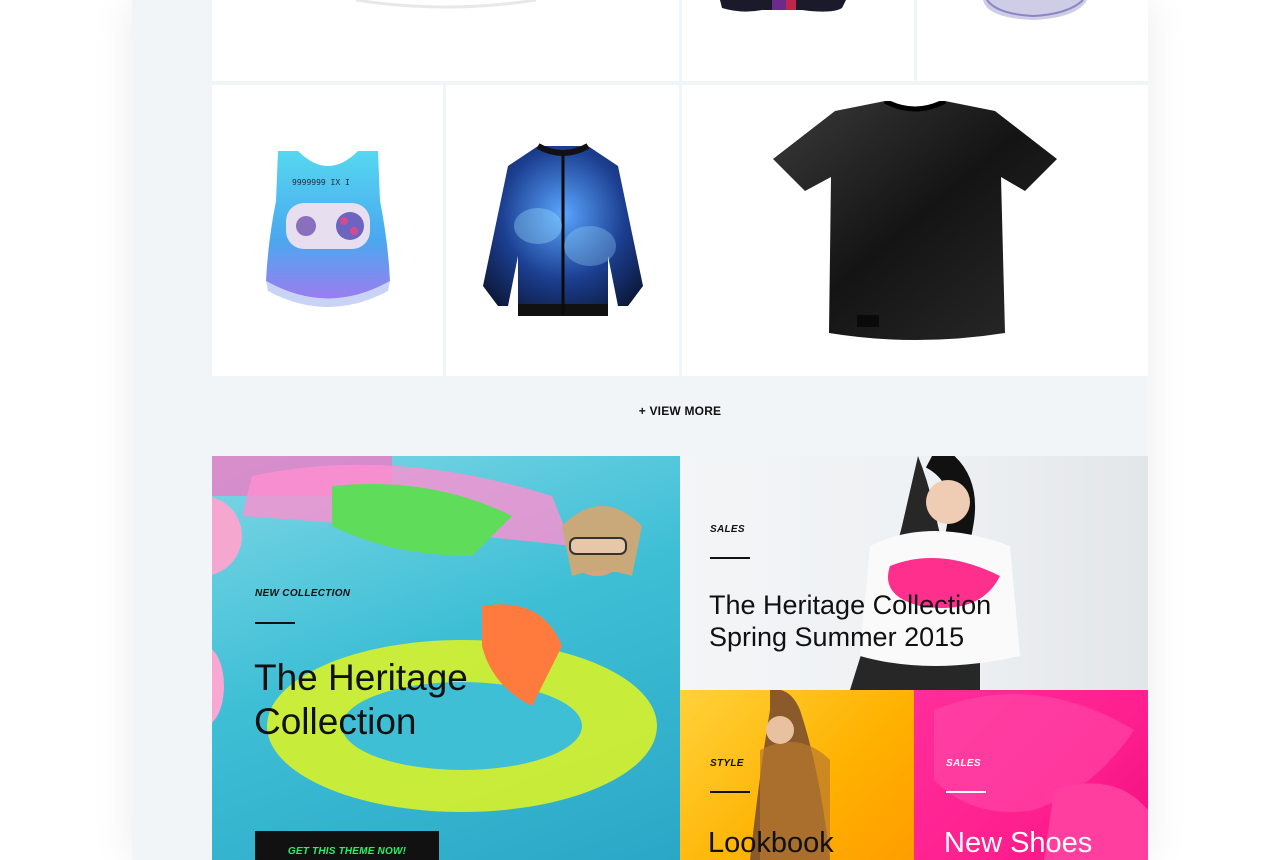 The image size is (1280, 860). Describe the element at coordinates (361, 677) in the screenshot. I see `banner-title-line1: The Heritage` at that location.